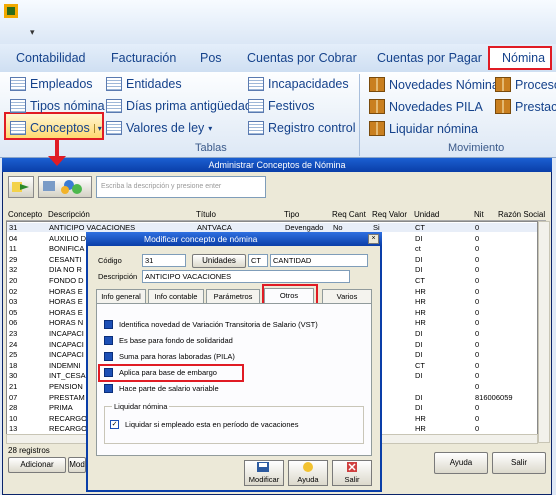 This screenshot has height=495, width=556. What do you see at coordinates (377, 106) in the screenshot?
I see `book-icon` at bounding box center [377, 106].